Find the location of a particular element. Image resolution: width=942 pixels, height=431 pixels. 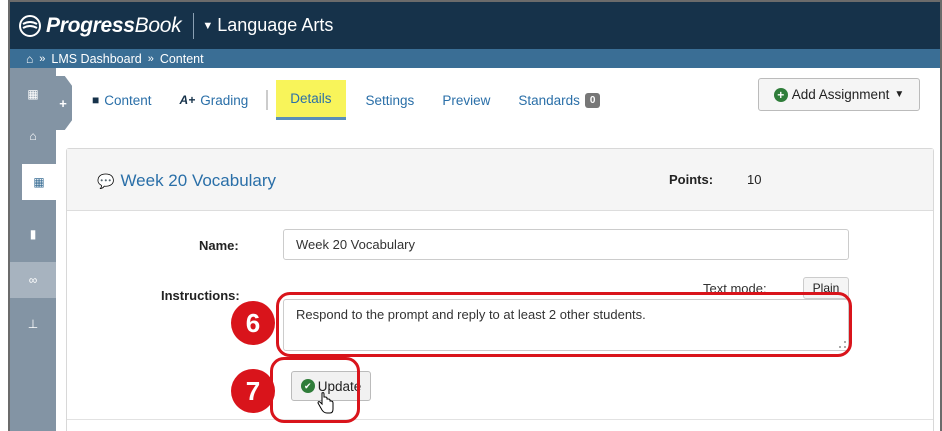

tab-preview: Preview is located at coordinates (466, 100).